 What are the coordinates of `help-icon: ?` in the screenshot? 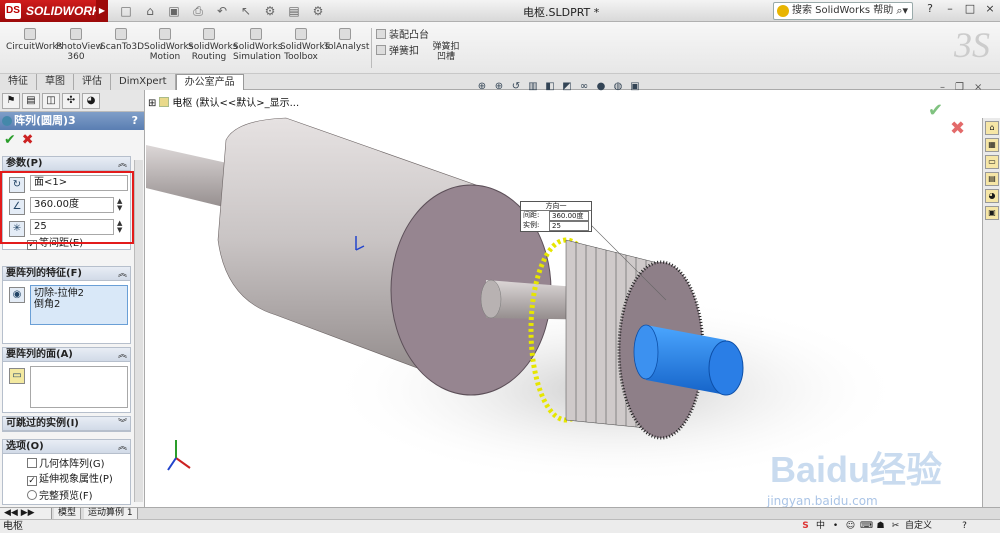 It's located at (135, 121).